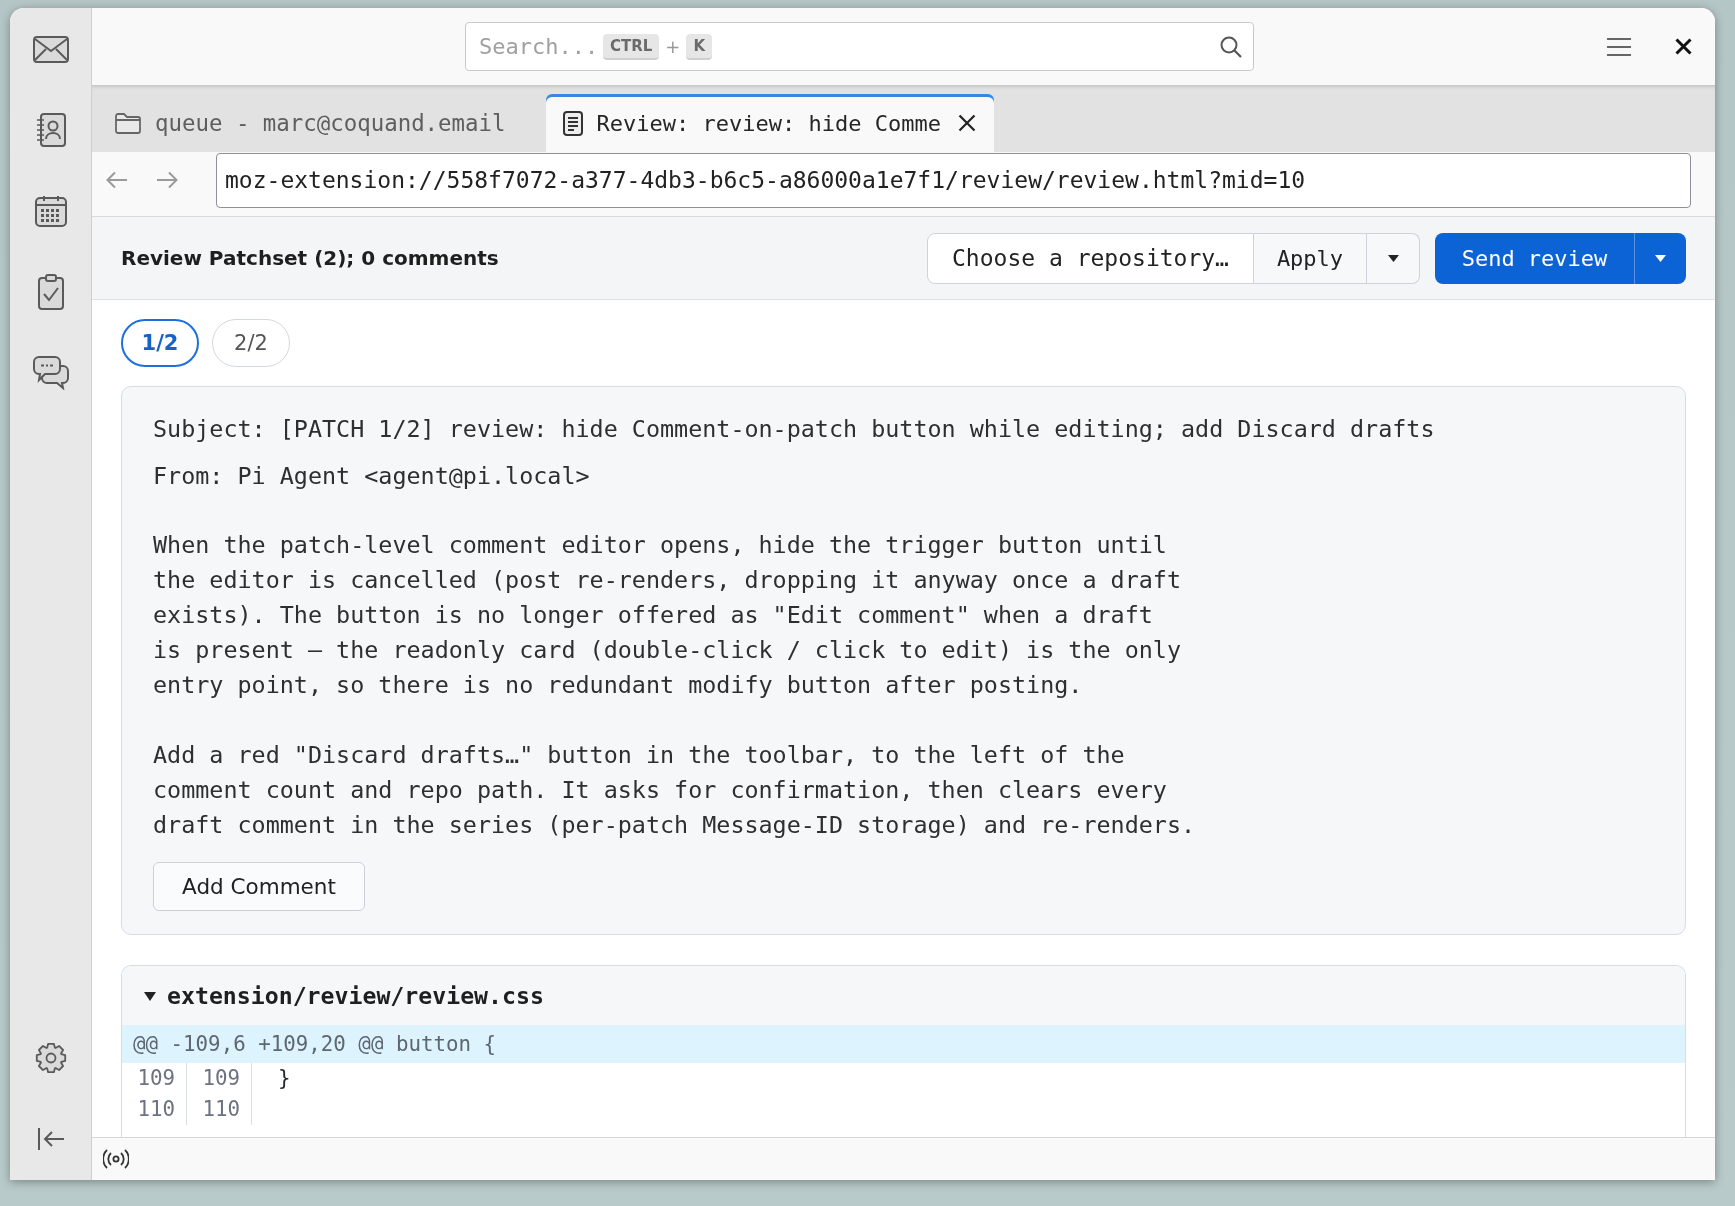 The height and width of the screenshot is (1206, 1735). I want to click on search-icon, so click(1231, 46).